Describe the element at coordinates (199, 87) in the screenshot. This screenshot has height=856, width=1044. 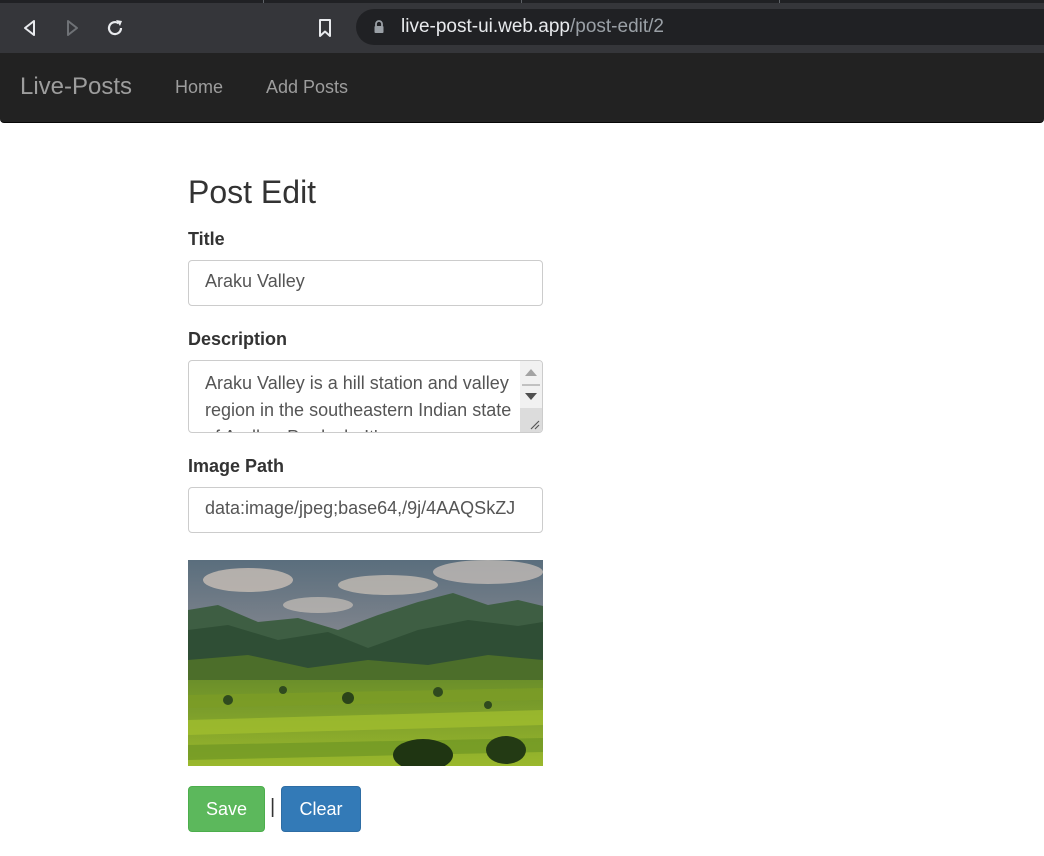
I see `nav-link-home: Home` at that location.